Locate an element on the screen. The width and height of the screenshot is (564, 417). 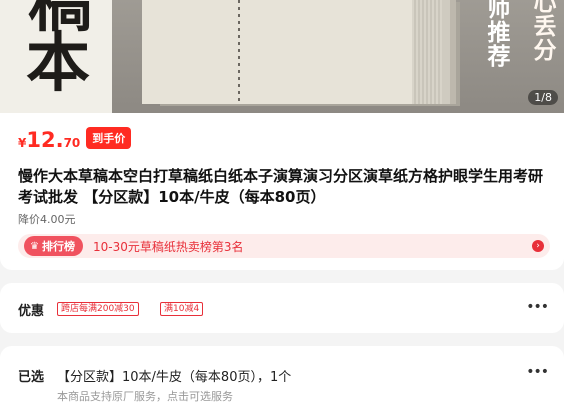
image-left-panel: 稿 本 is located at coordinates (56, 56).